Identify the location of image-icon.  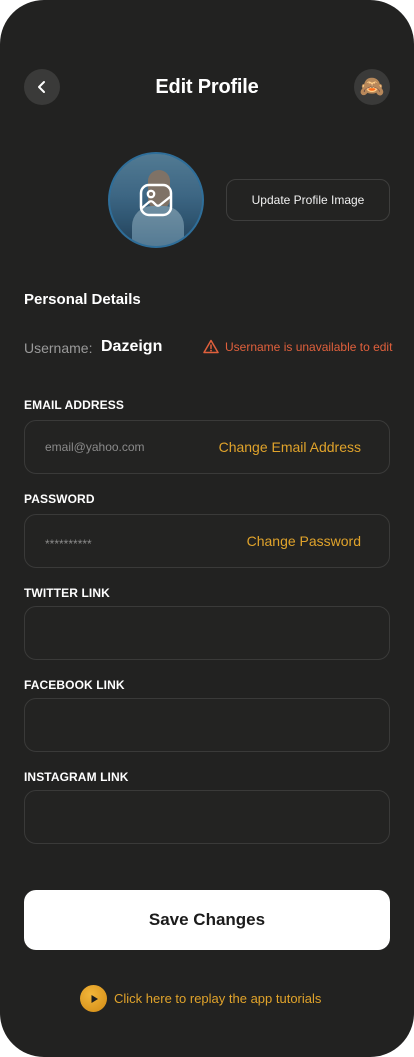
(156, 200).